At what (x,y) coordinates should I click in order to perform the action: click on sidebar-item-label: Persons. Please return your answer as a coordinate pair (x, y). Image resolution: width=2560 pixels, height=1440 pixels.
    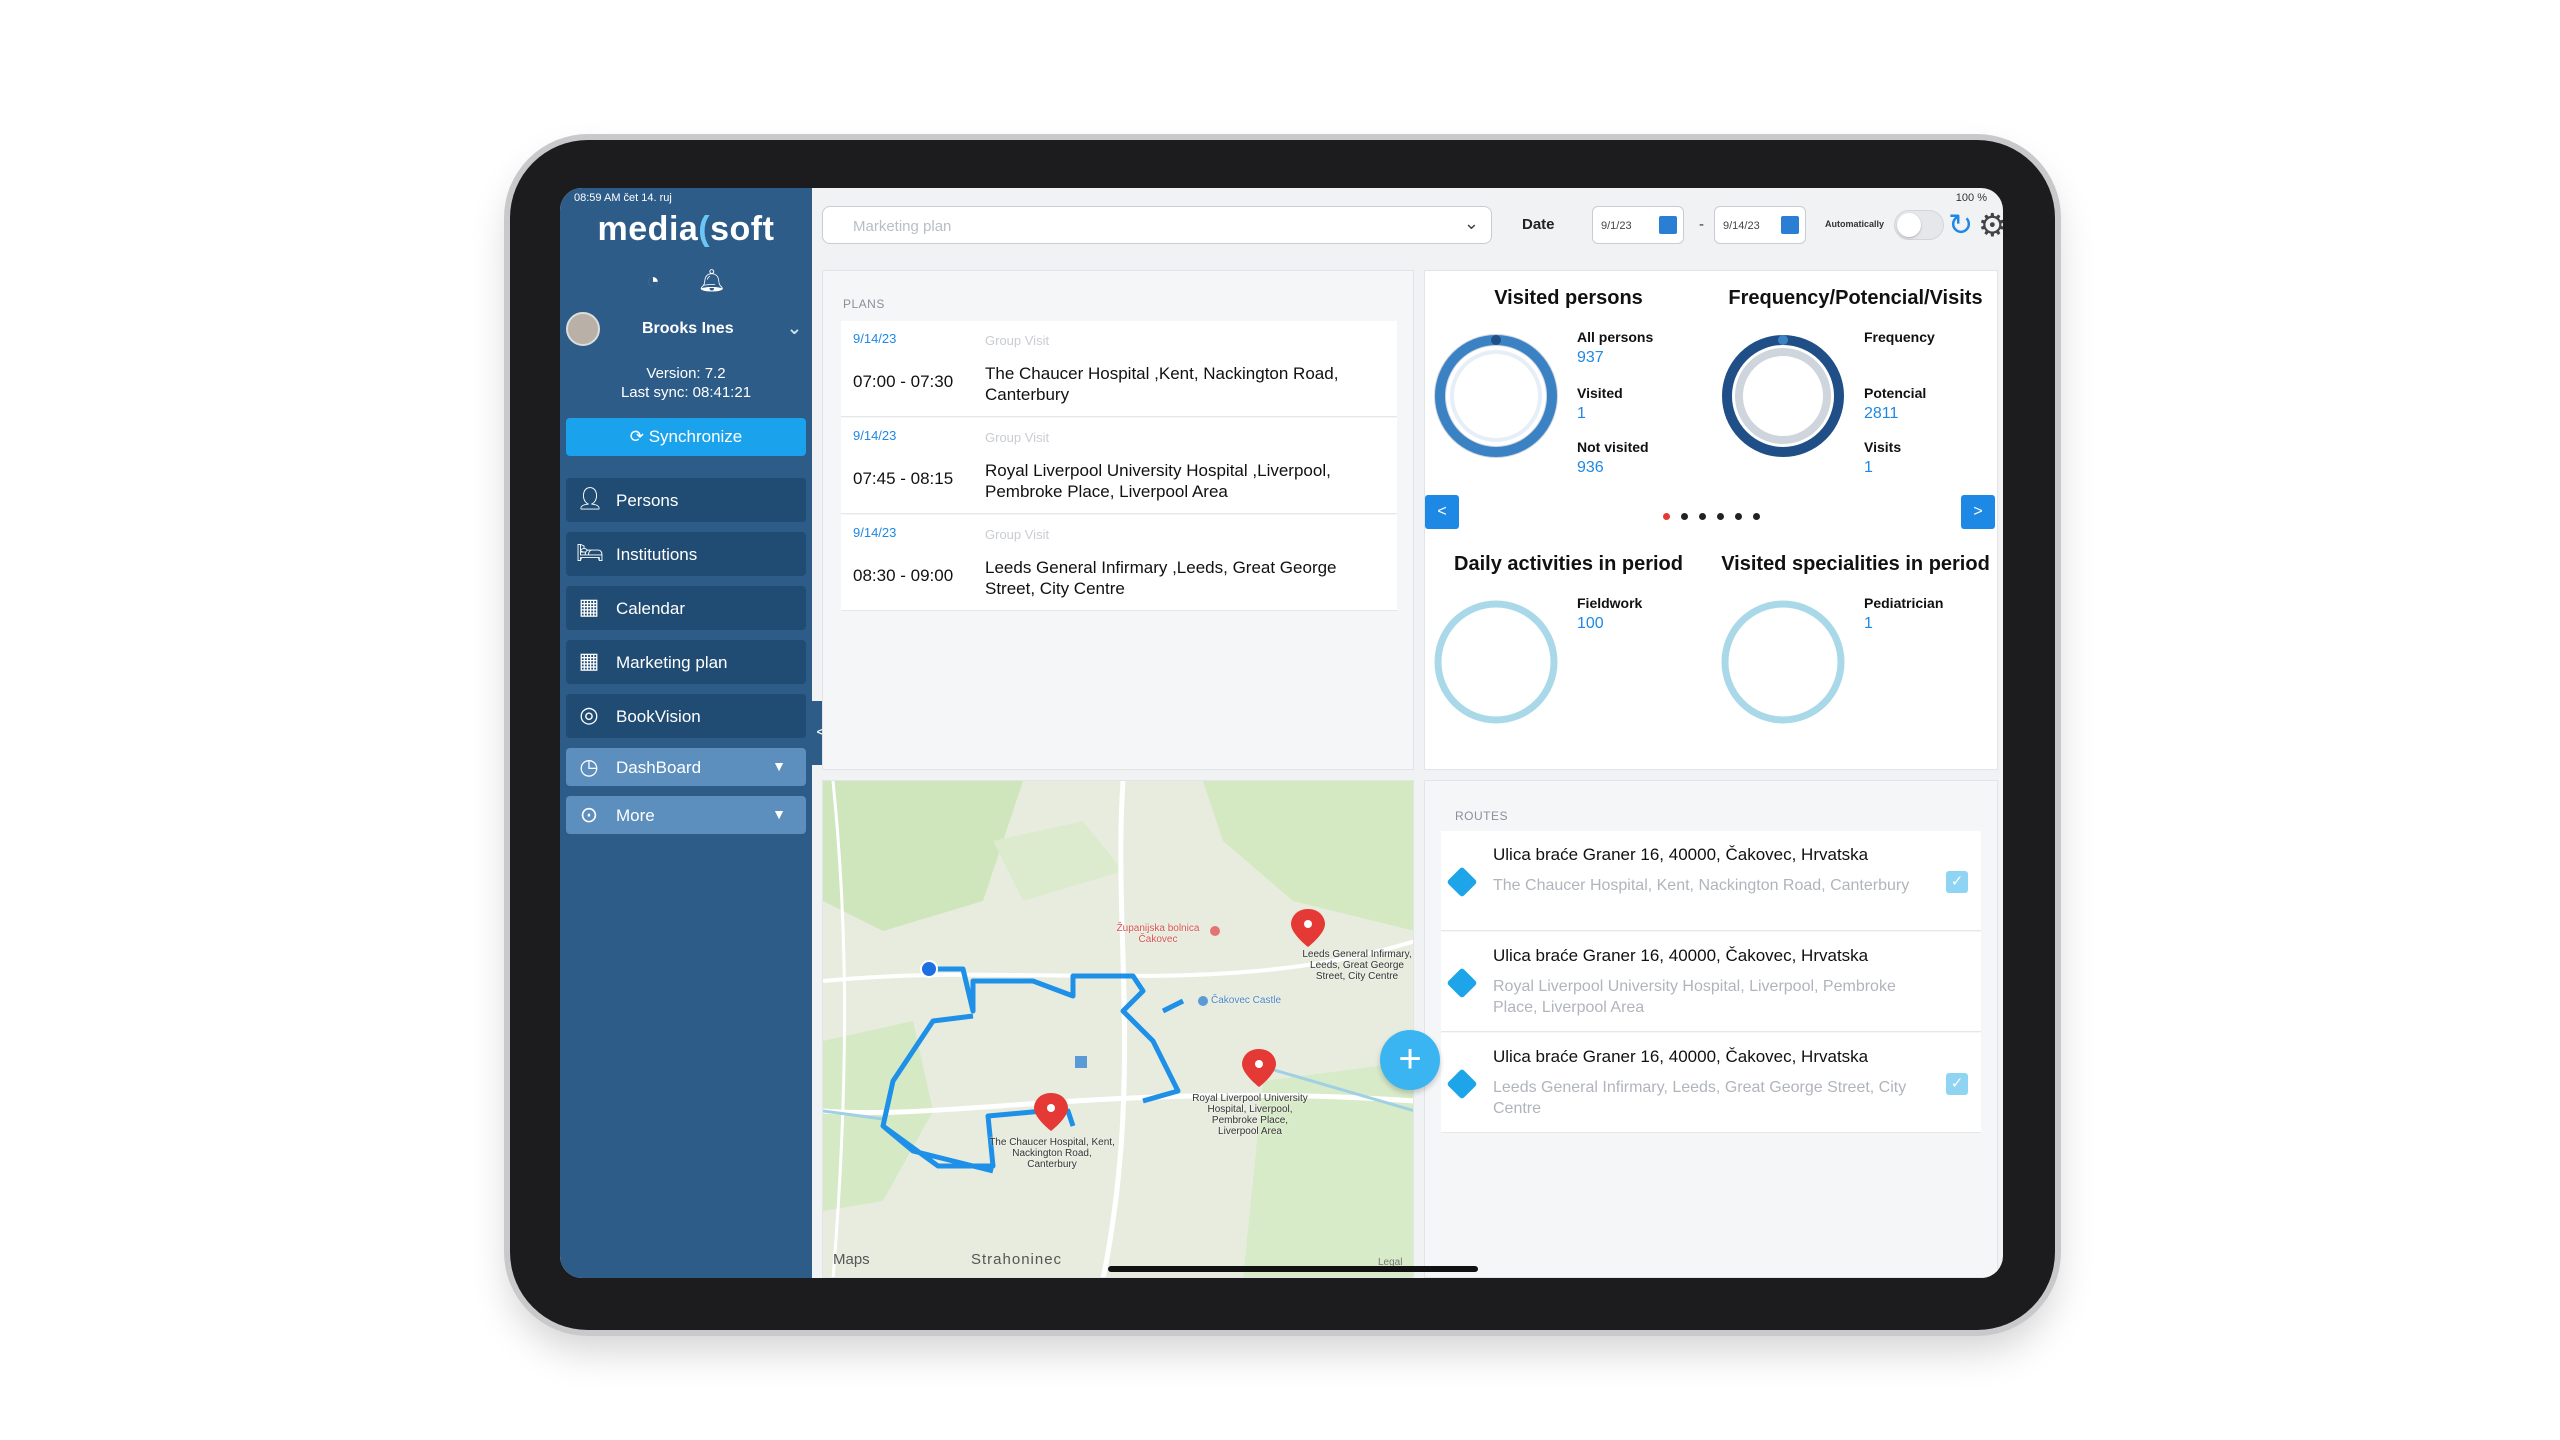
    Looking at the image, I should click on (647, 500).